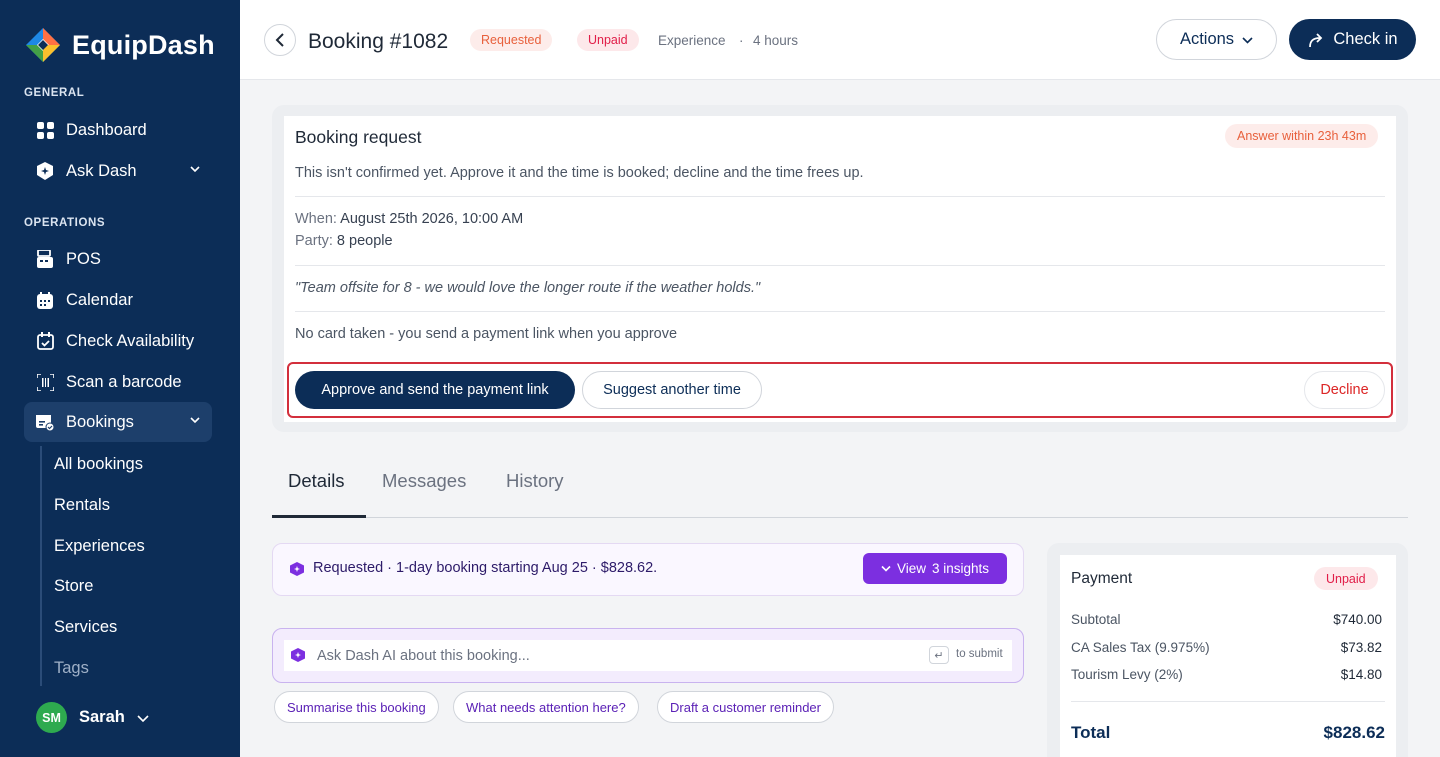  Describe the element at coordinates (435, 390) in the screenshot. I see `approve-button: Approve and send the payment link` at that location.